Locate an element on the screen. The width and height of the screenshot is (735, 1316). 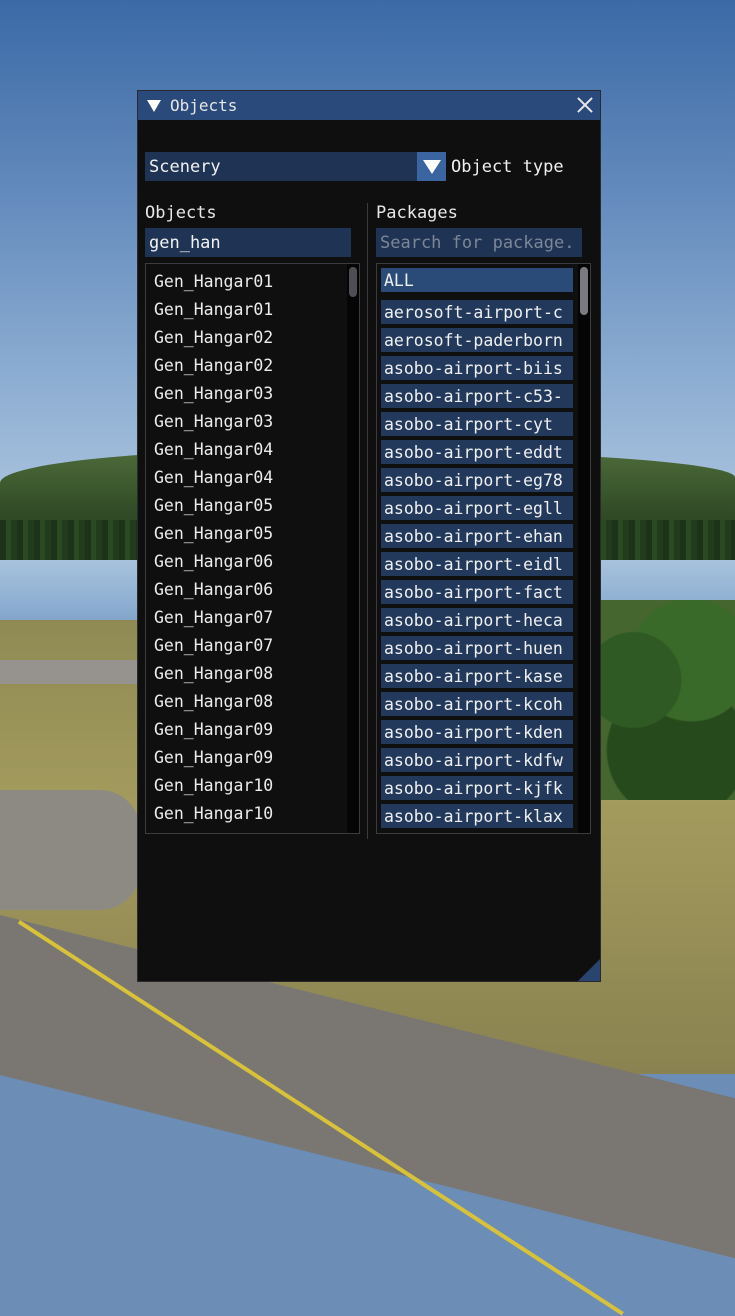
package-list-item: asobo-airport-eddt is located at coordinates (477, 452).